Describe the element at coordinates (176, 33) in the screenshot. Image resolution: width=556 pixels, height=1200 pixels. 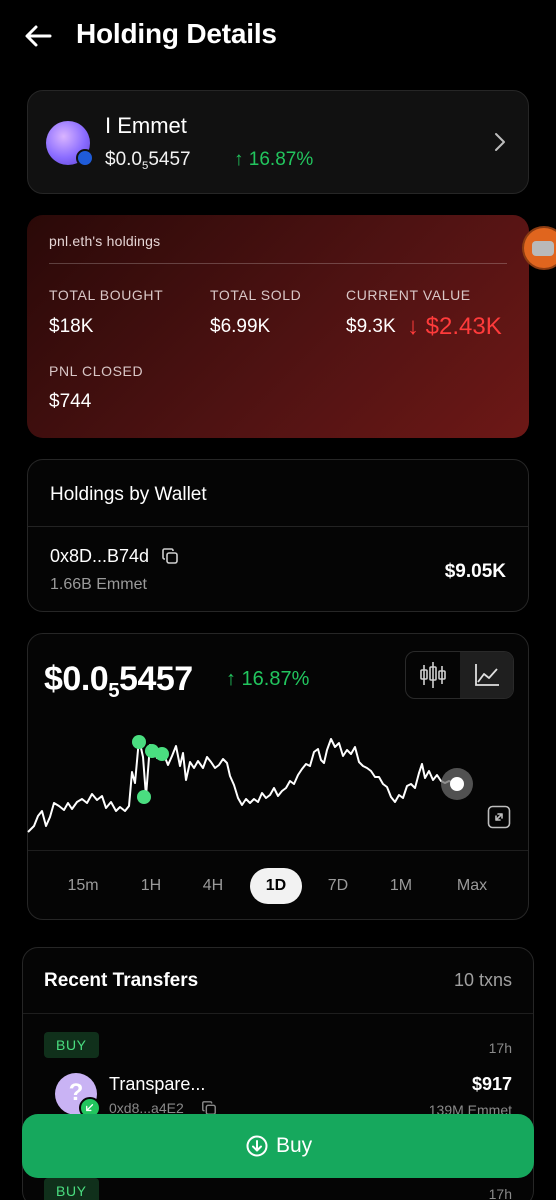
I see `page-title: Holding Details` at that location.